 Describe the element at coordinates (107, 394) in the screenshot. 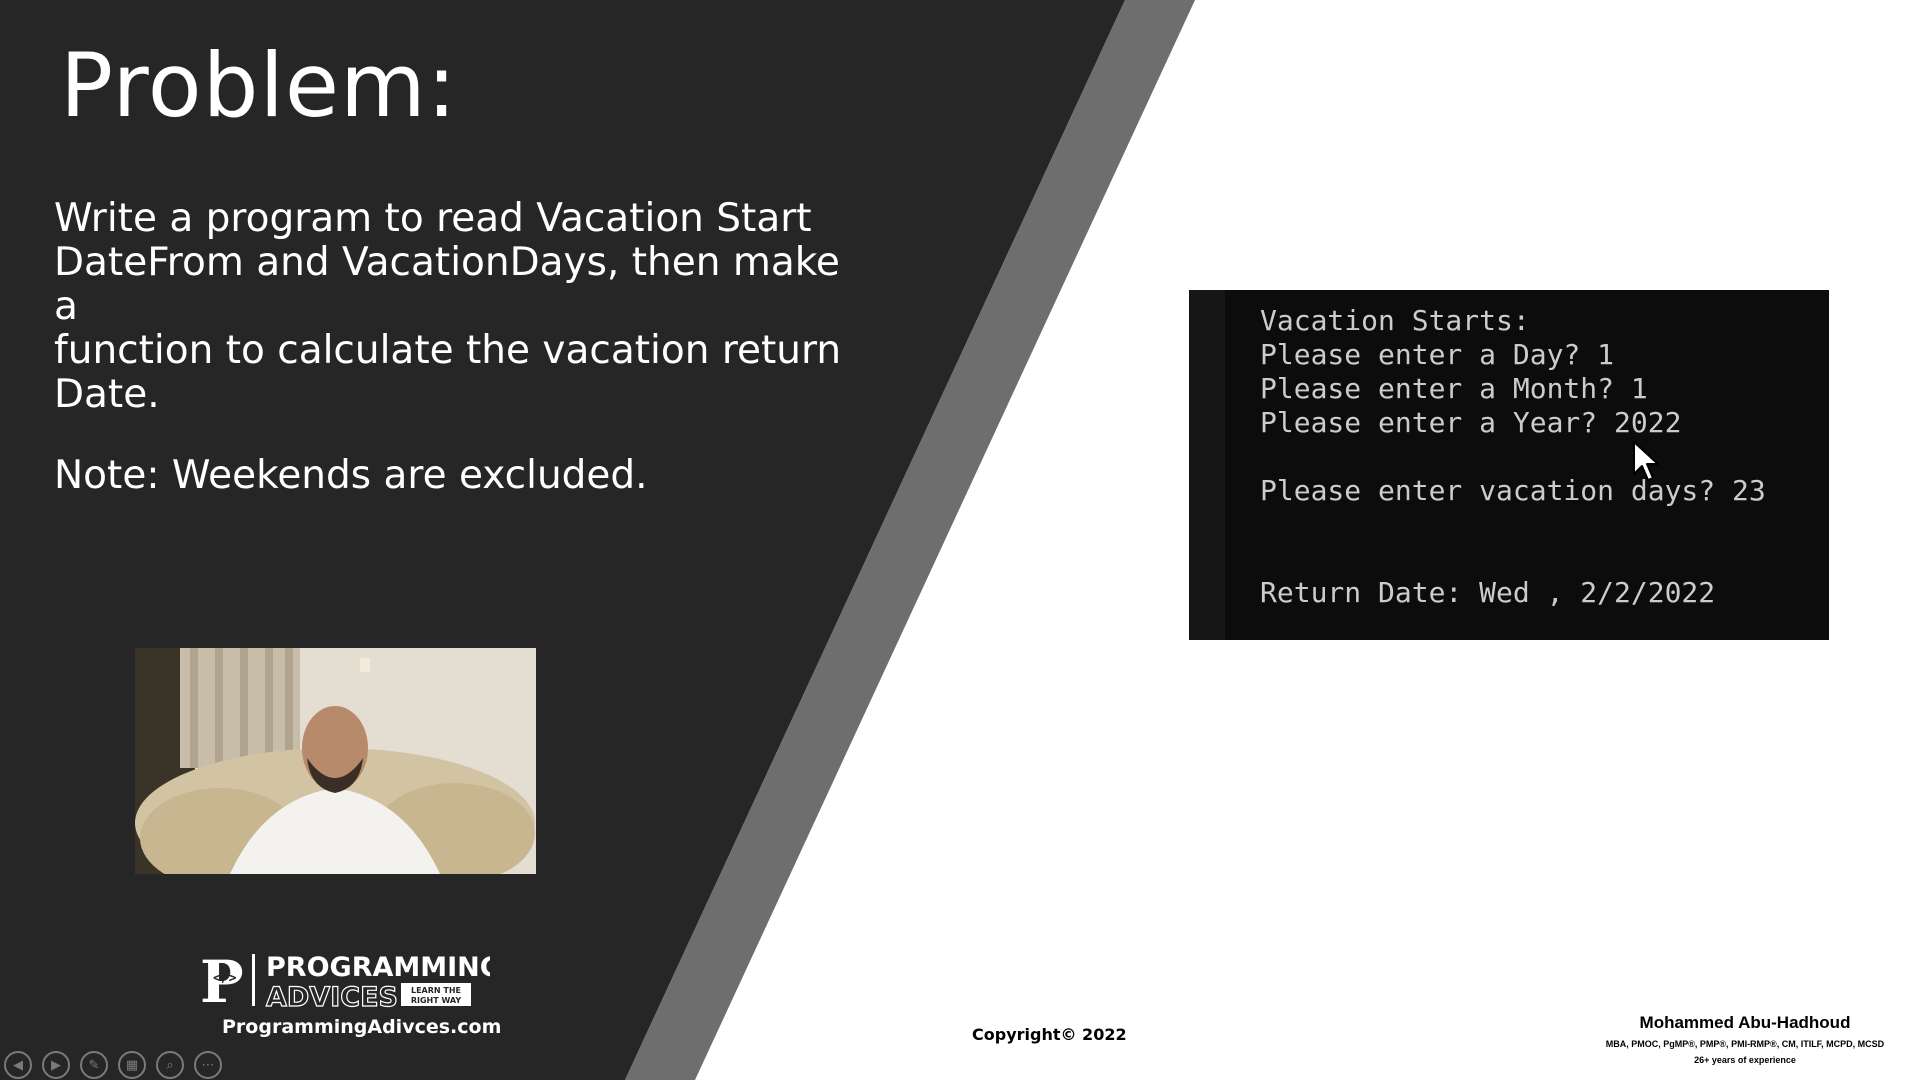

I see `problem-line: Date.` at that location.